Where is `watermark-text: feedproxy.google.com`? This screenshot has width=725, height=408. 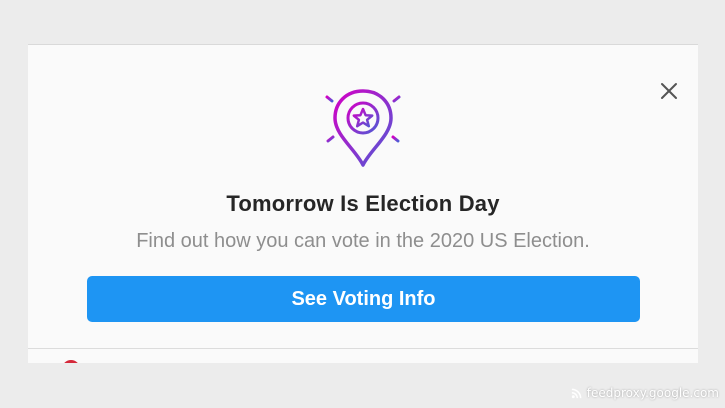
watermark-text: feedproxy.google.com is located at coordinates (652, 393).